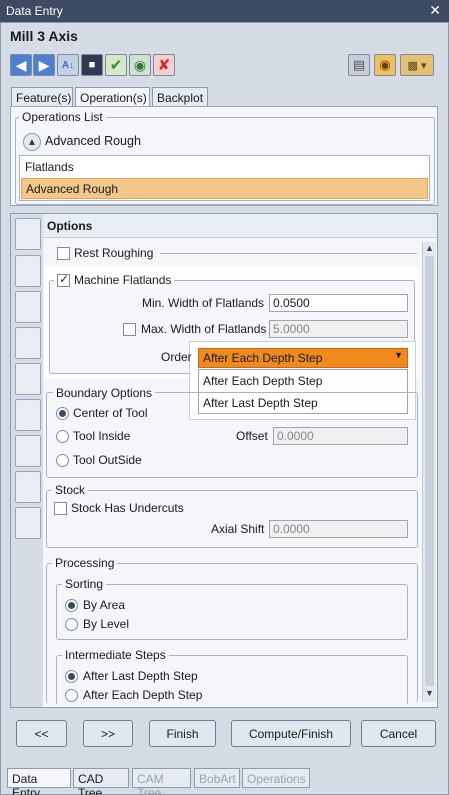 The height and width of the screenshot is (795, 449). What do you see at coordinates (108, 733) in the screenshot?
I see `next-button: >>` at bounding box center [108, 733].